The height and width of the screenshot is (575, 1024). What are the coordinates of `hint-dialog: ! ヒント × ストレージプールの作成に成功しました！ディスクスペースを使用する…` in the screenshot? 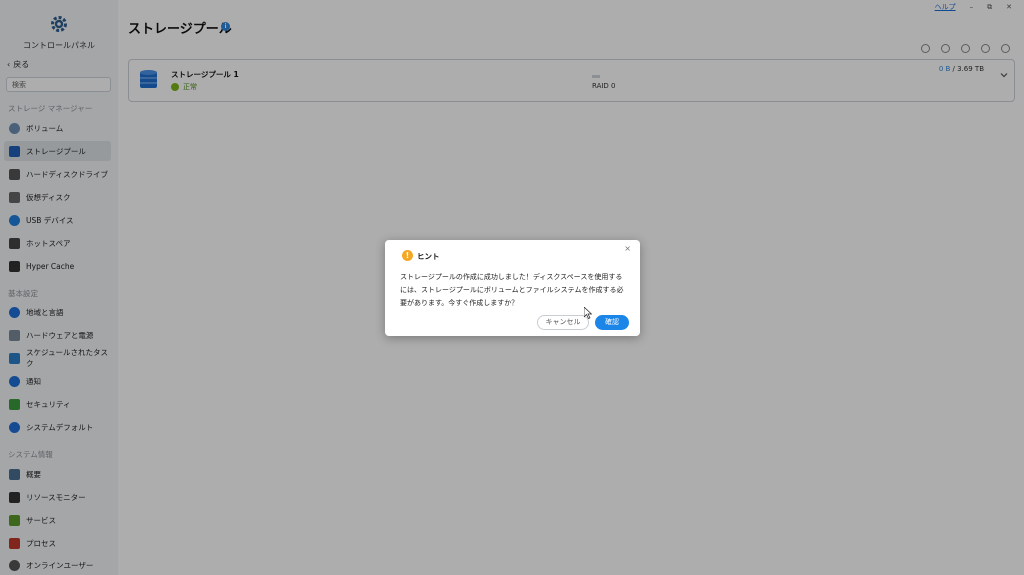 It's located at (512, 288).